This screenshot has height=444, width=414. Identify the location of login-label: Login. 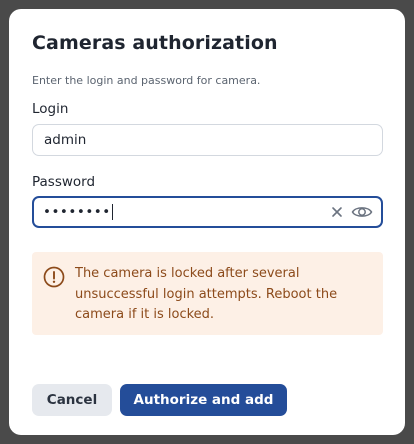
(50, 109).